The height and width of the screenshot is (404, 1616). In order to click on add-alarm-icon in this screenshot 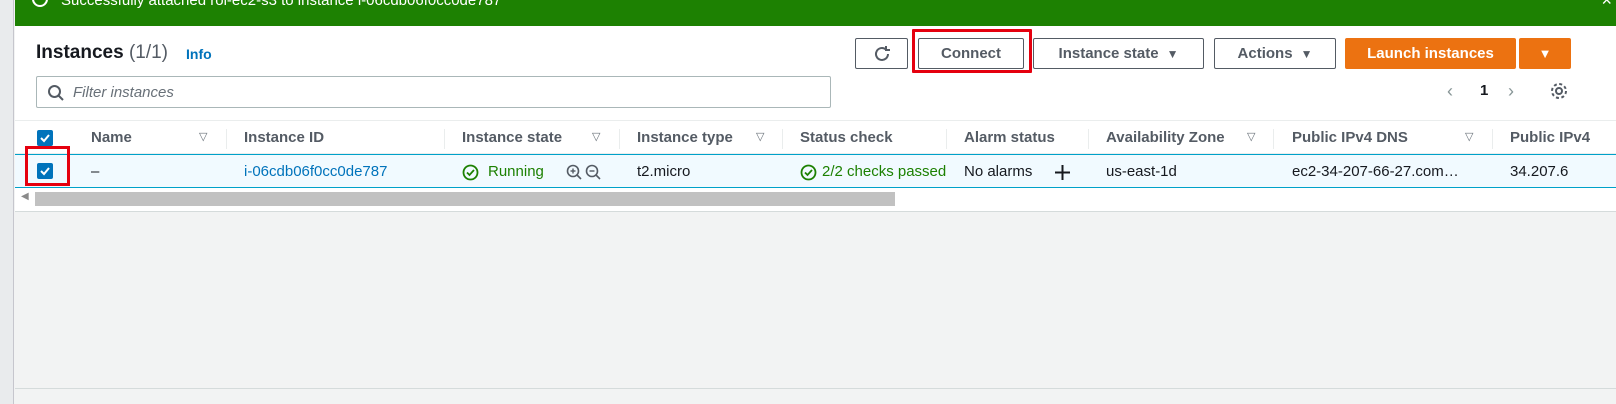, I will do `click(1062, 172)`.